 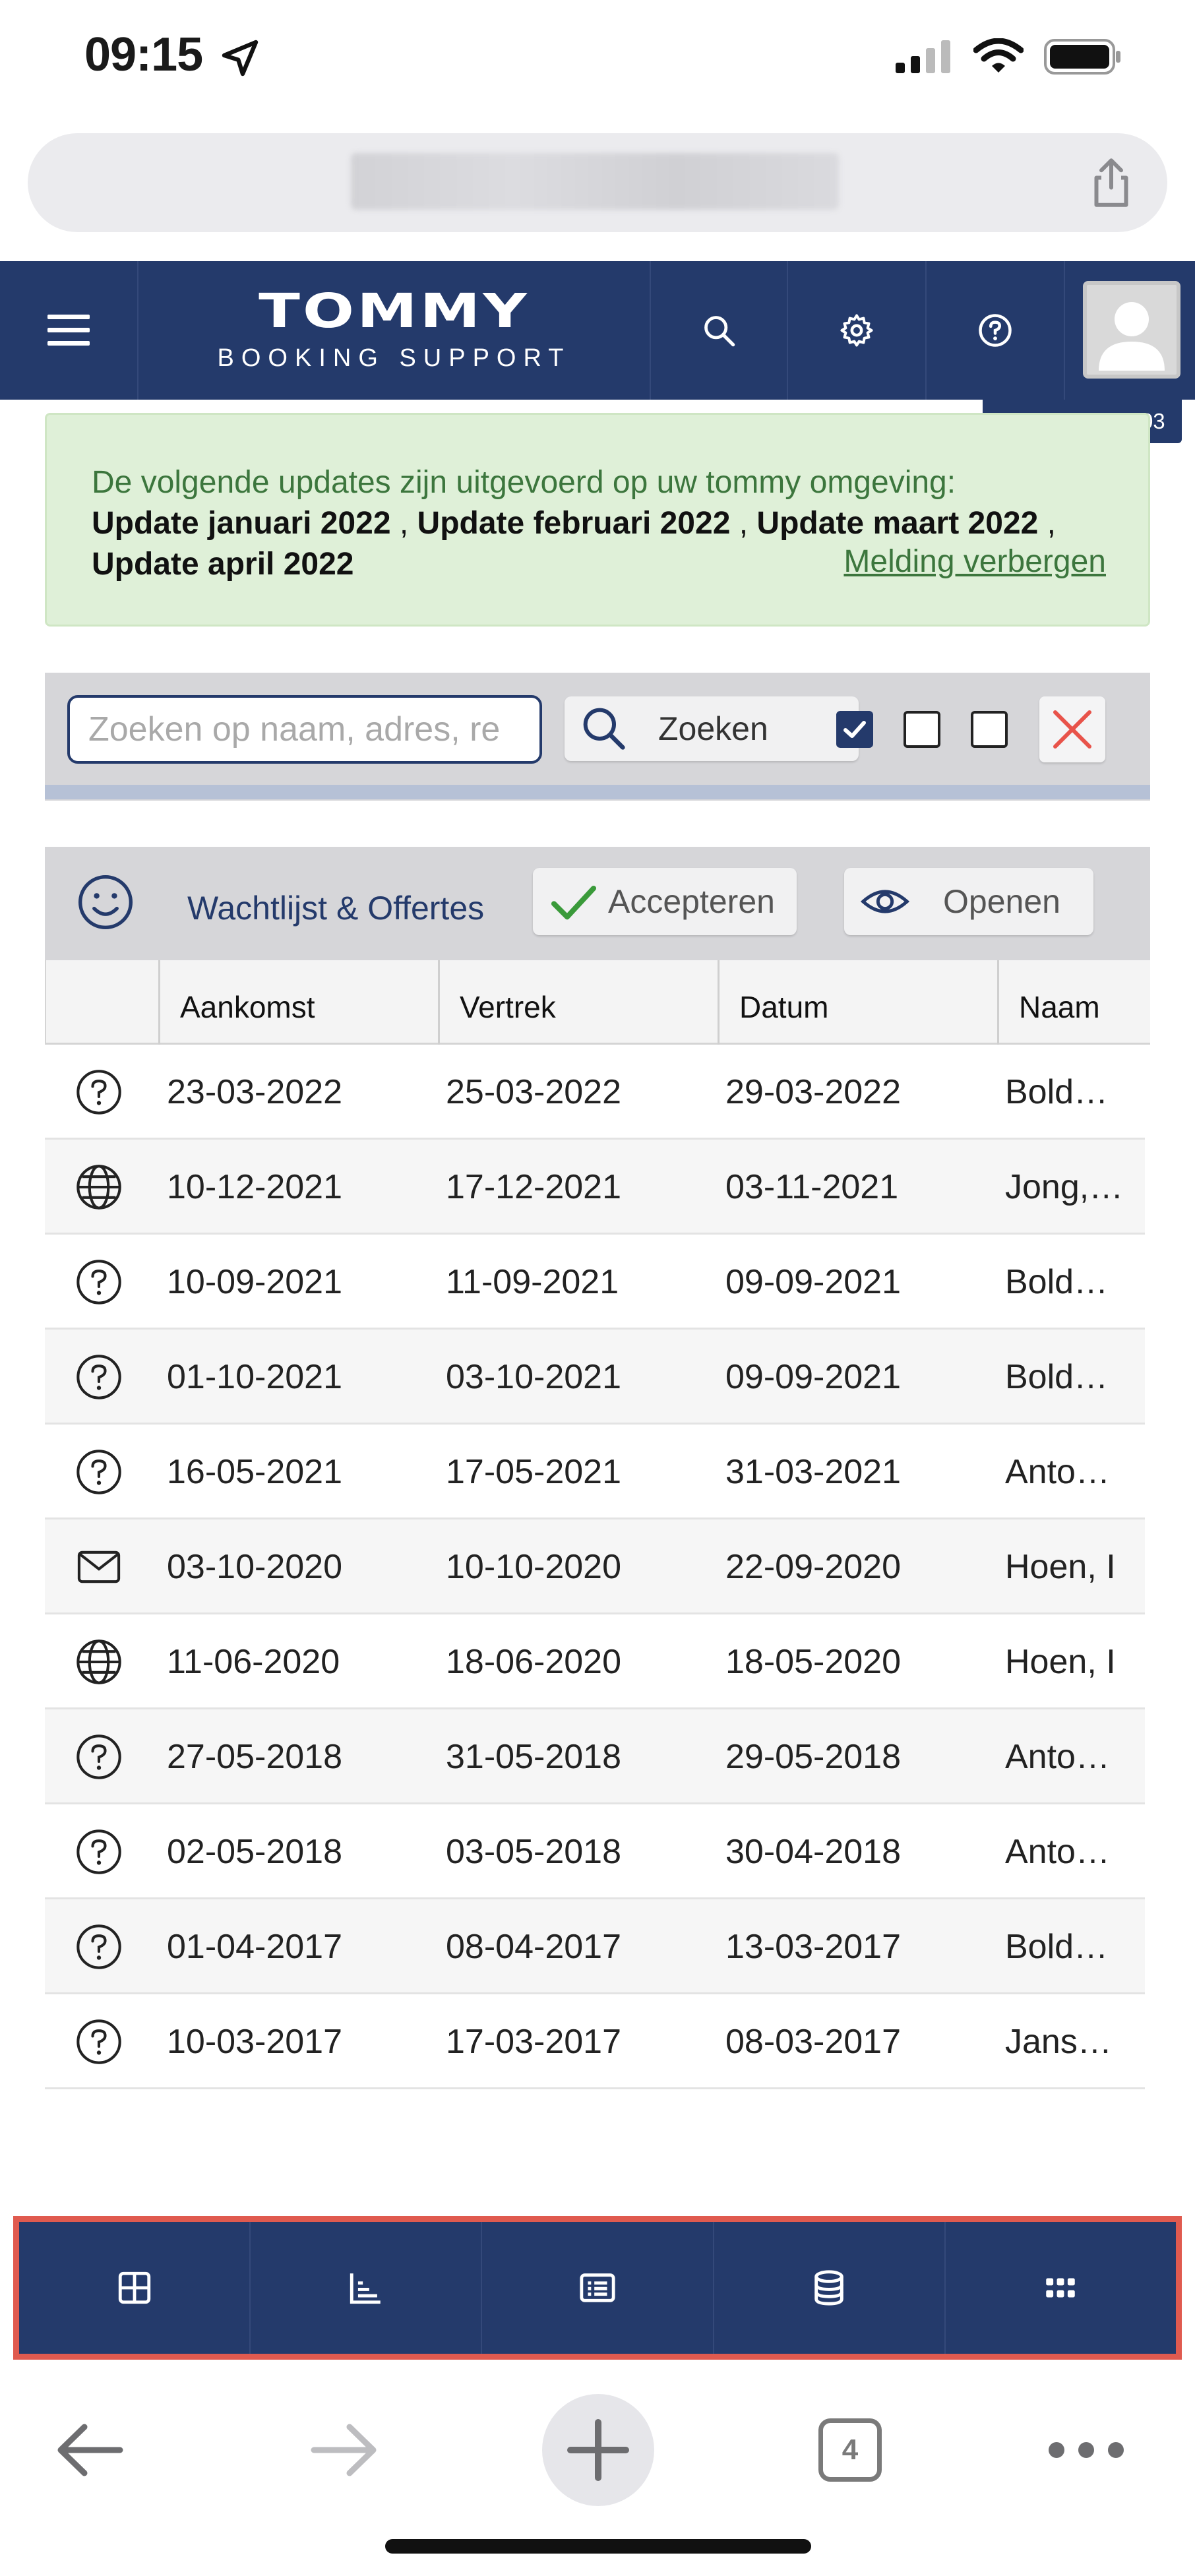 What do you see at coordinates (1074, 1002) in the screenshot?
I see `column-header-name: Naam` at bounding box center [1074, 1002].